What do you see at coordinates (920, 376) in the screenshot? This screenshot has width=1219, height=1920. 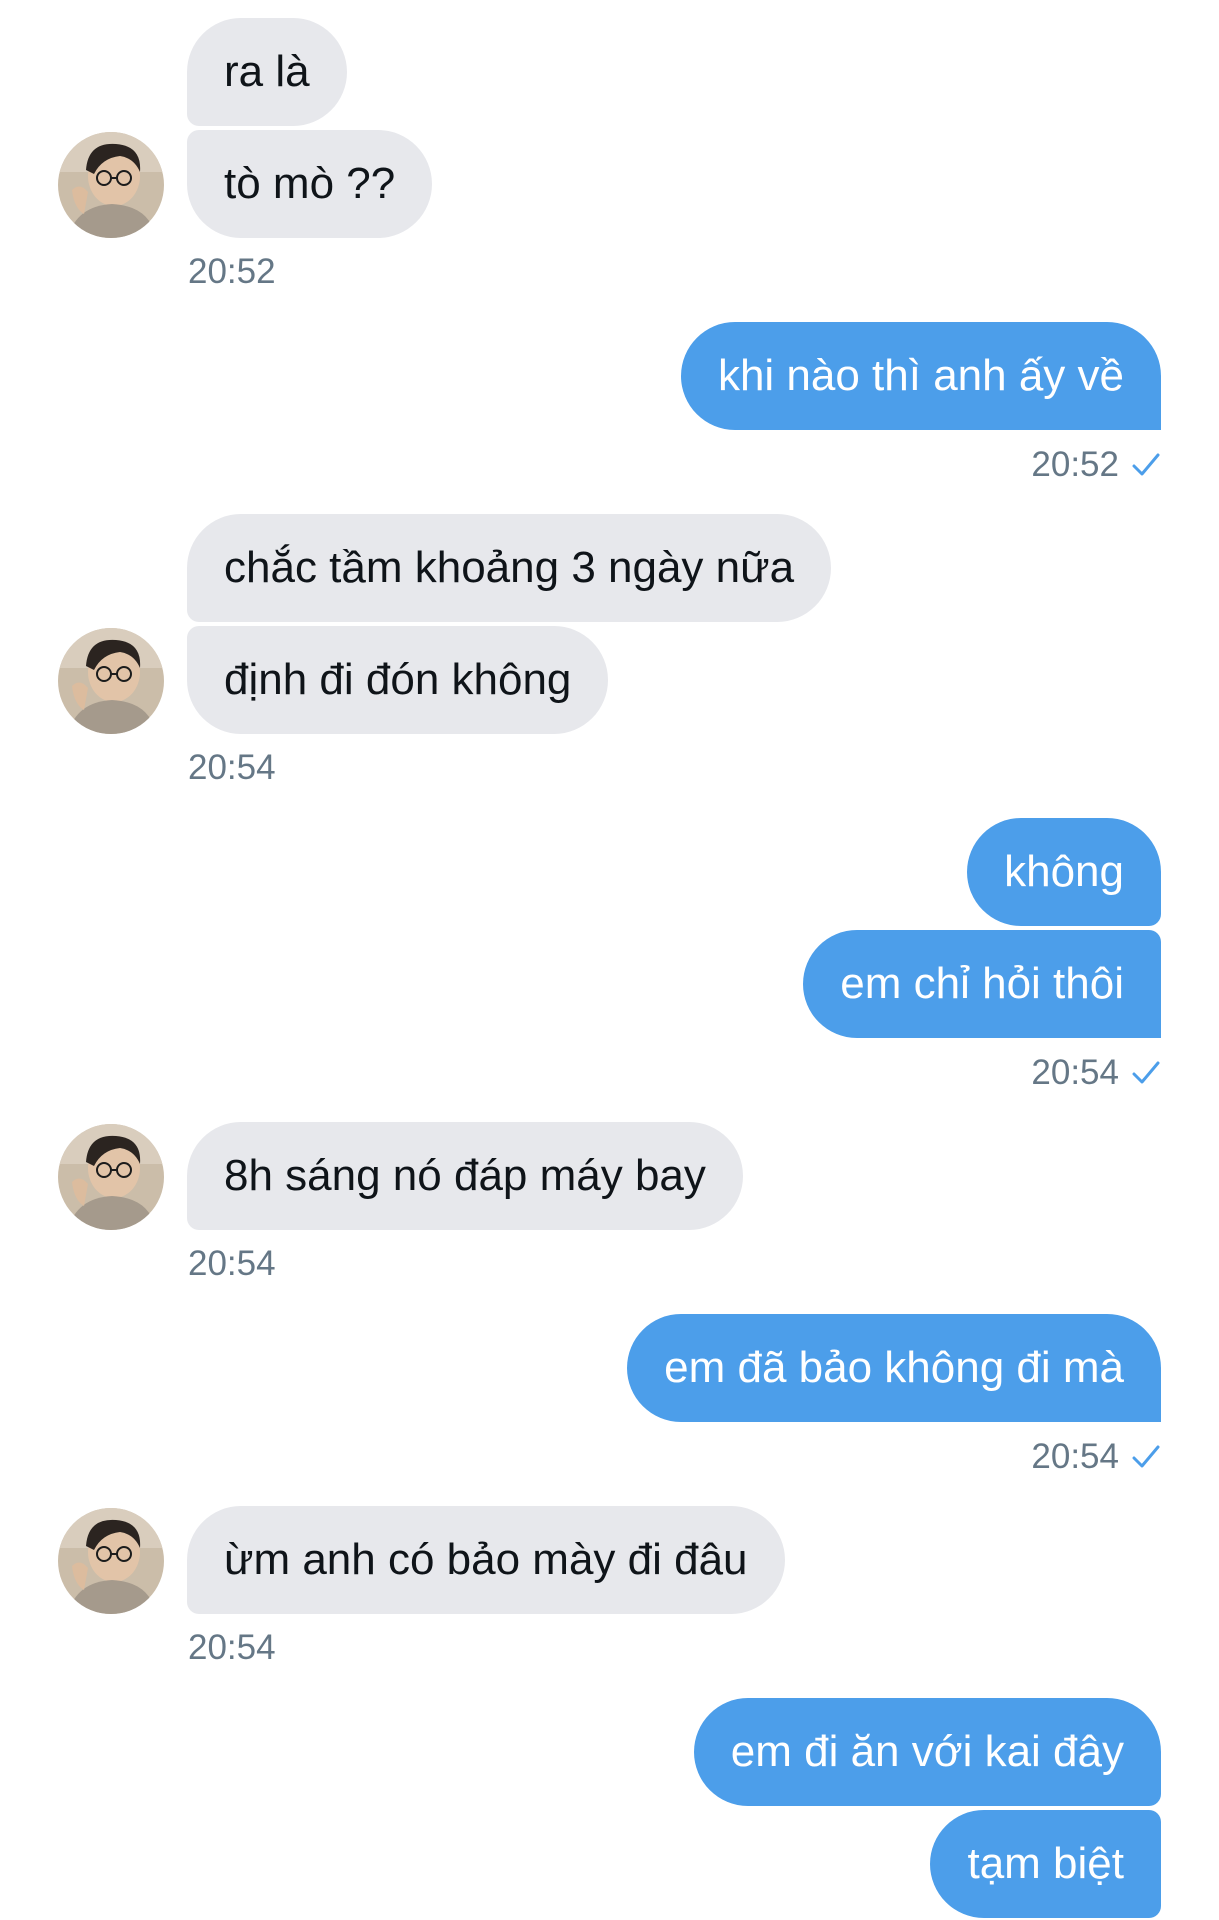 I see `outgoing-message: khi nào thì anh ấy về` at bounding box center [920, 376].